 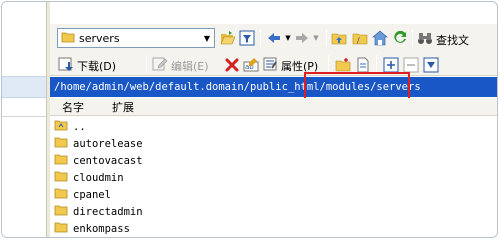 I want to click on list-item: cloudmin, so click(x=204, y=177).